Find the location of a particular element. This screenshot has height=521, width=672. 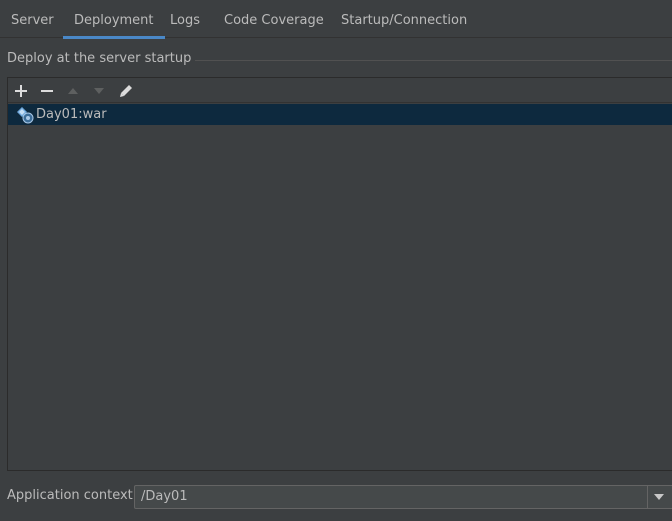

chevron-down-icon is located at coordinates (659, 497).